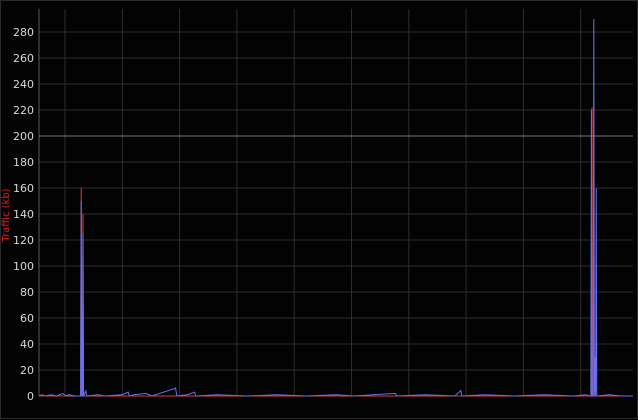 The width and height of the screenshot is (638, 420). Describe the element at coordinates (27, 344) in the screenshot. I see `y-tick-label: 40` at that location.